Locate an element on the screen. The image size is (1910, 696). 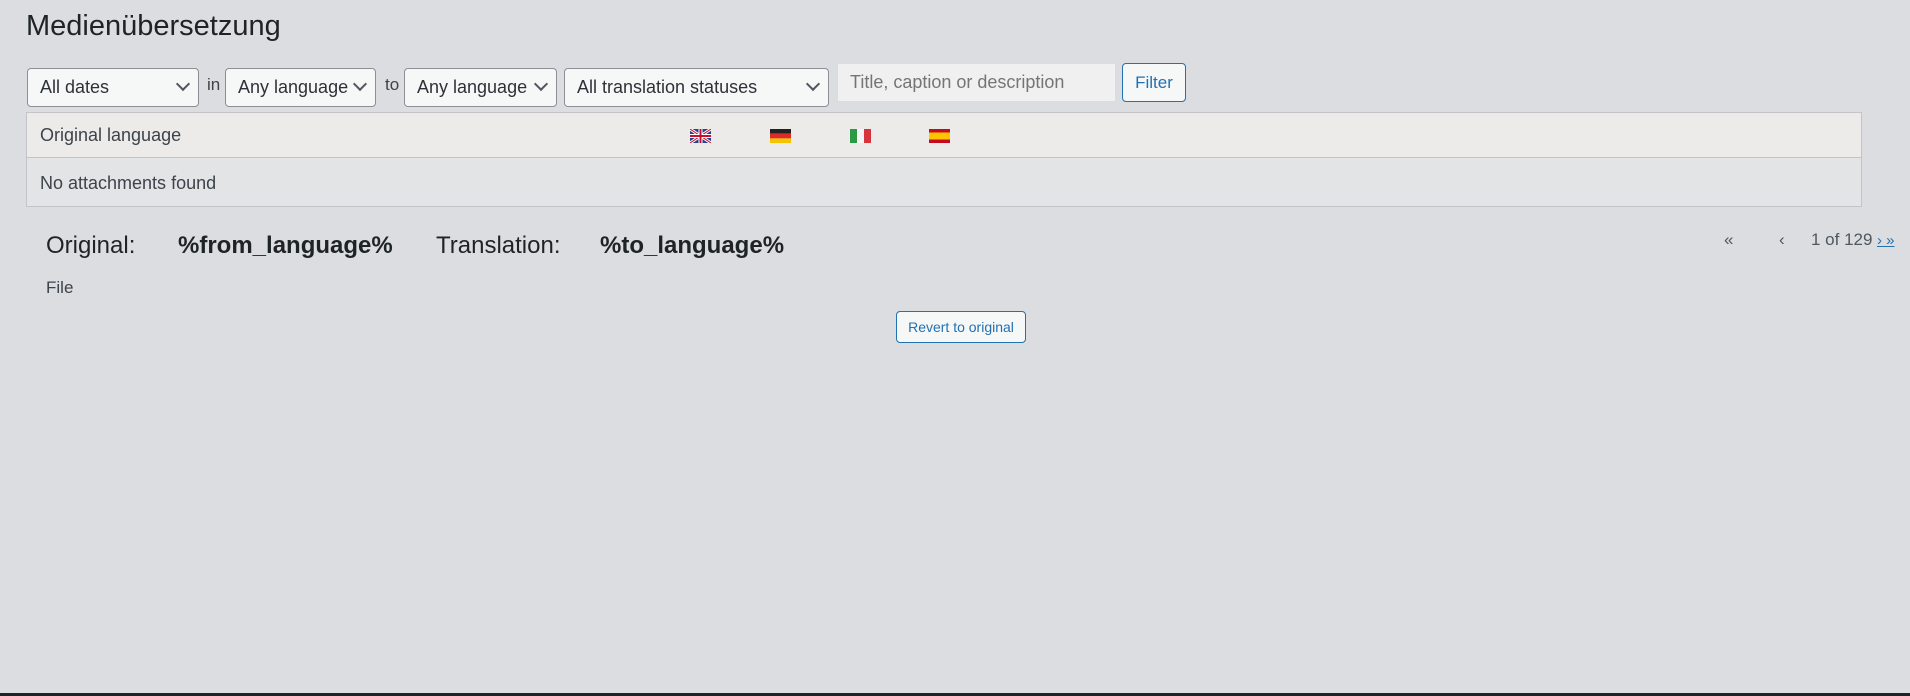
next-last-page-link: › » is located at coordinates (1886, 240).